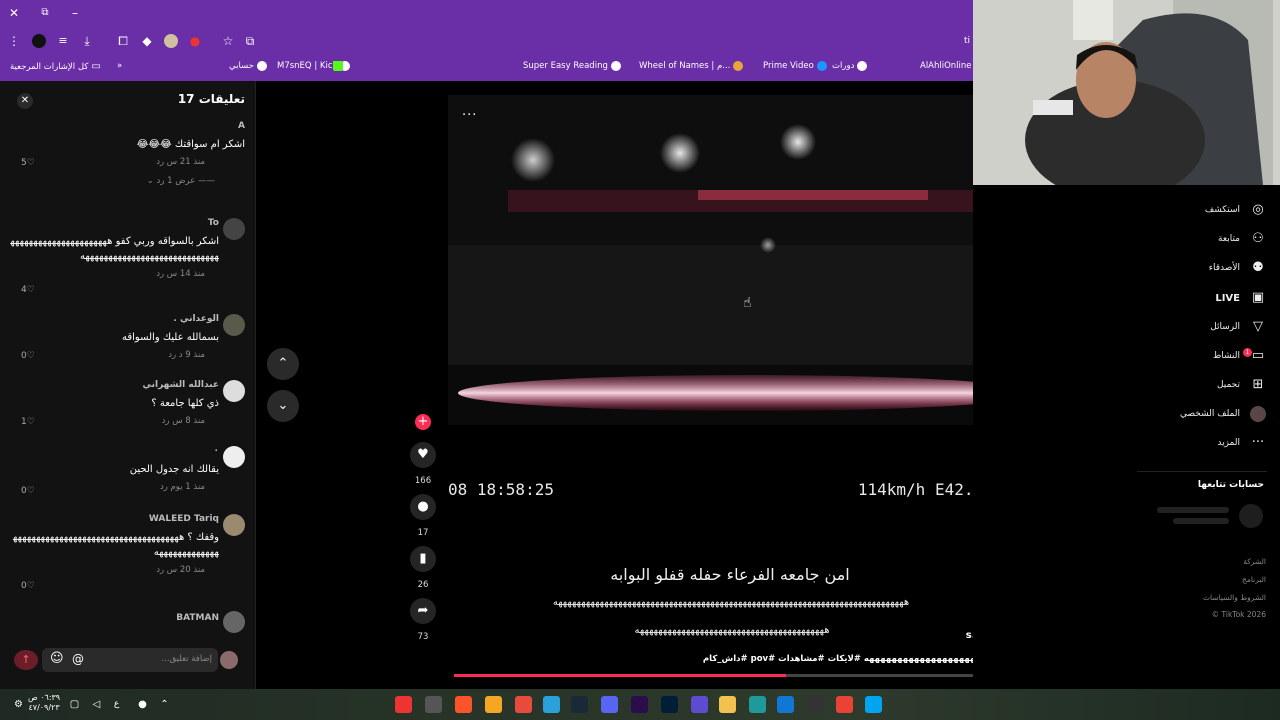 The height and width of the screenshot is (720, 1280). Describe the element at coordinates (26, 660) in the screenshot. I see `send-comment-button: ↑` at that location.